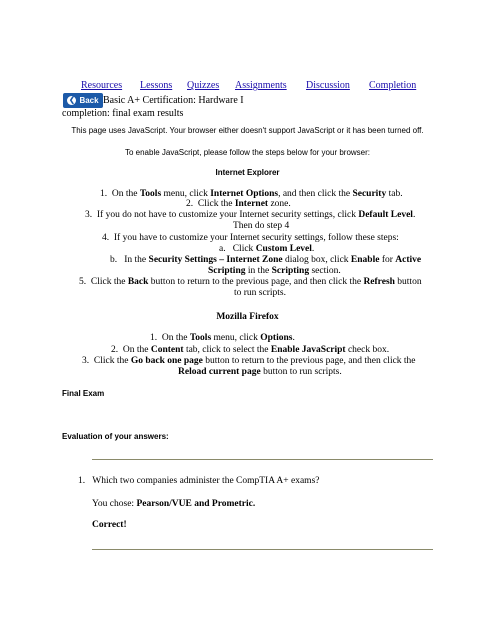  Describe the element at coordinates (267, 249) in the screenshot. I see `ie-step-4a: a. Click Custom Level.` at that location.